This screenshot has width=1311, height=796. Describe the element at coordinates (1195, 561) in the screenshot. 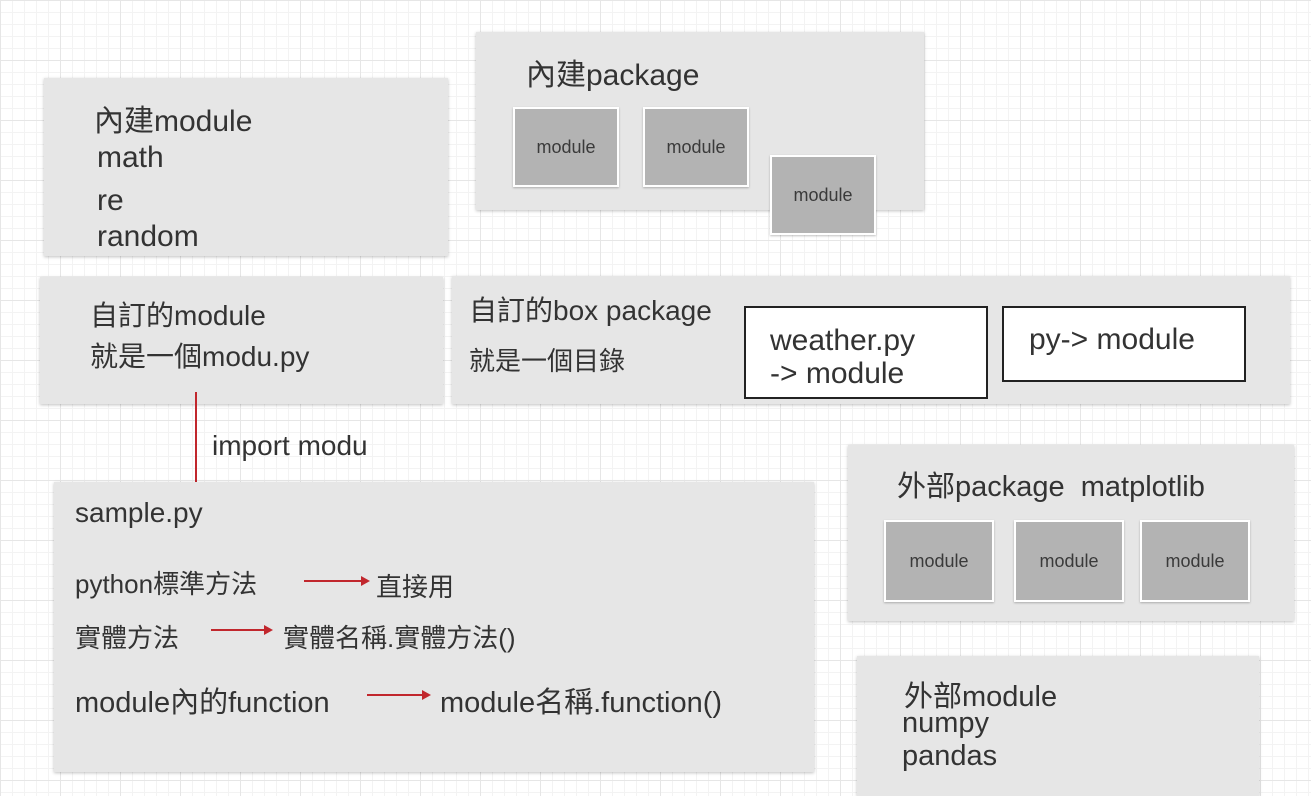

I see `external-package-module-3: module` at that location.